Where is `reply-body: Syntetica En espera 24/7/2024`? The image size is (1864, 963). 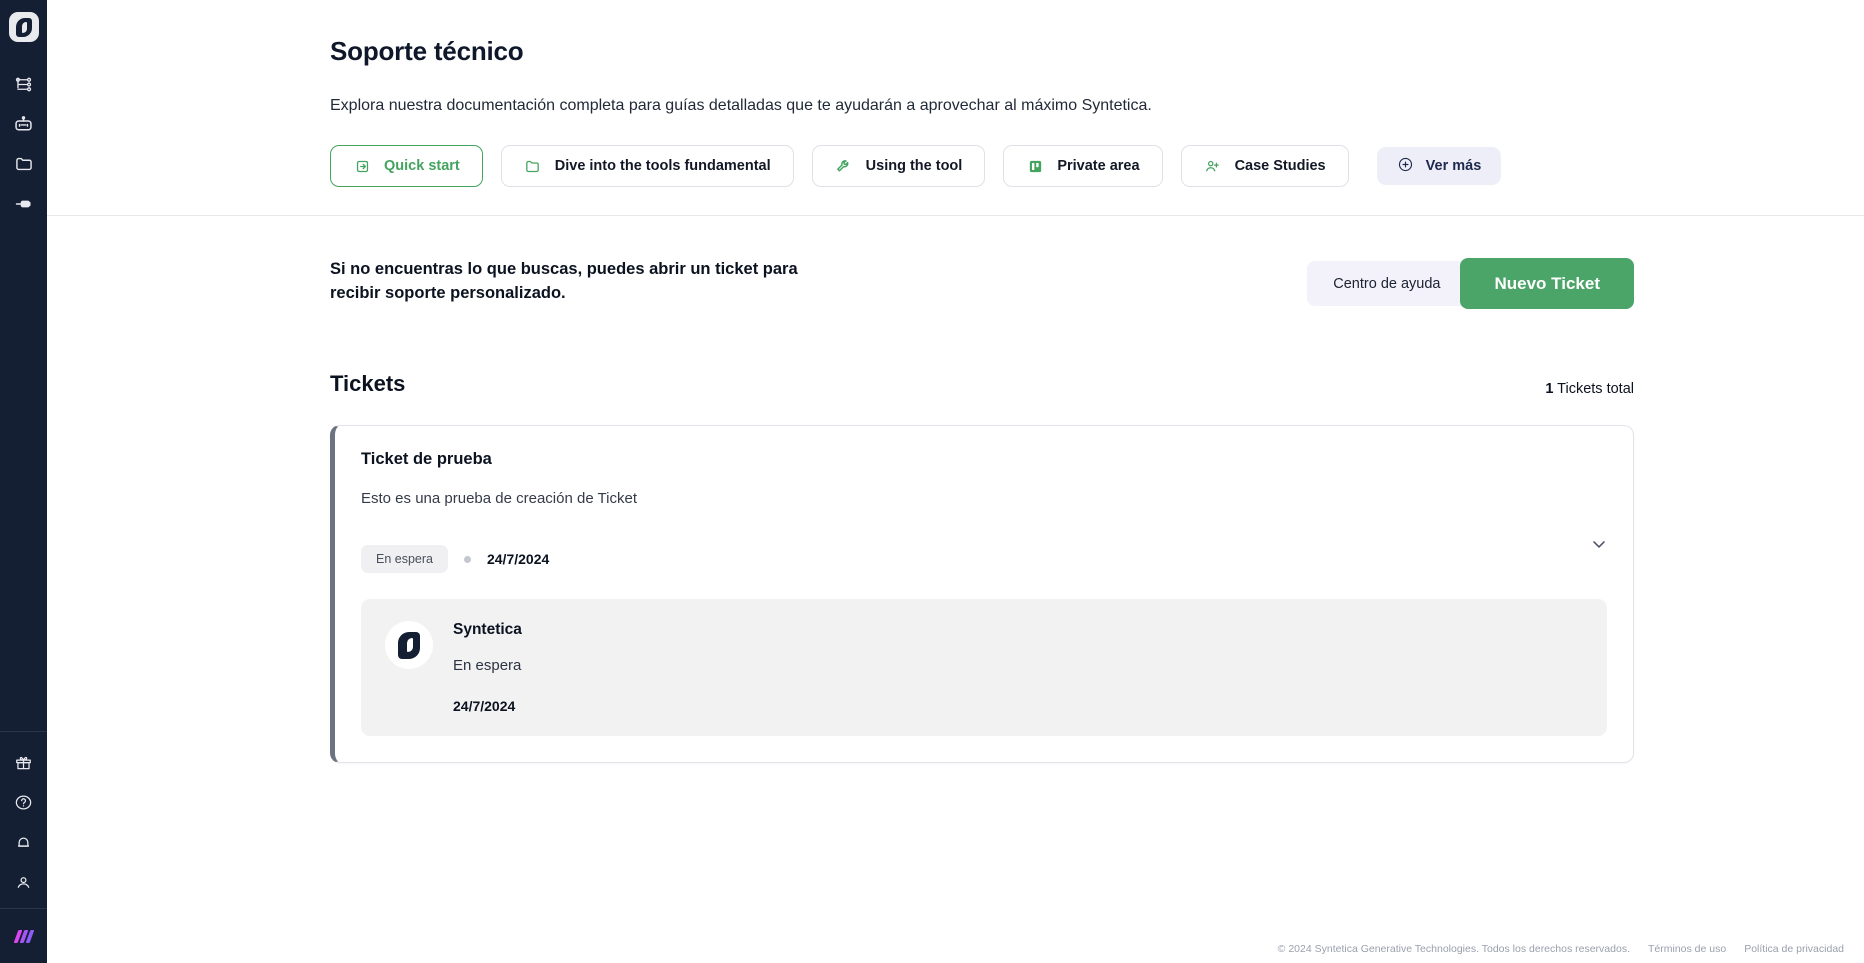
reply-body: Syntetica En espera 24/7/2024 is located at coordinates (487, 667).